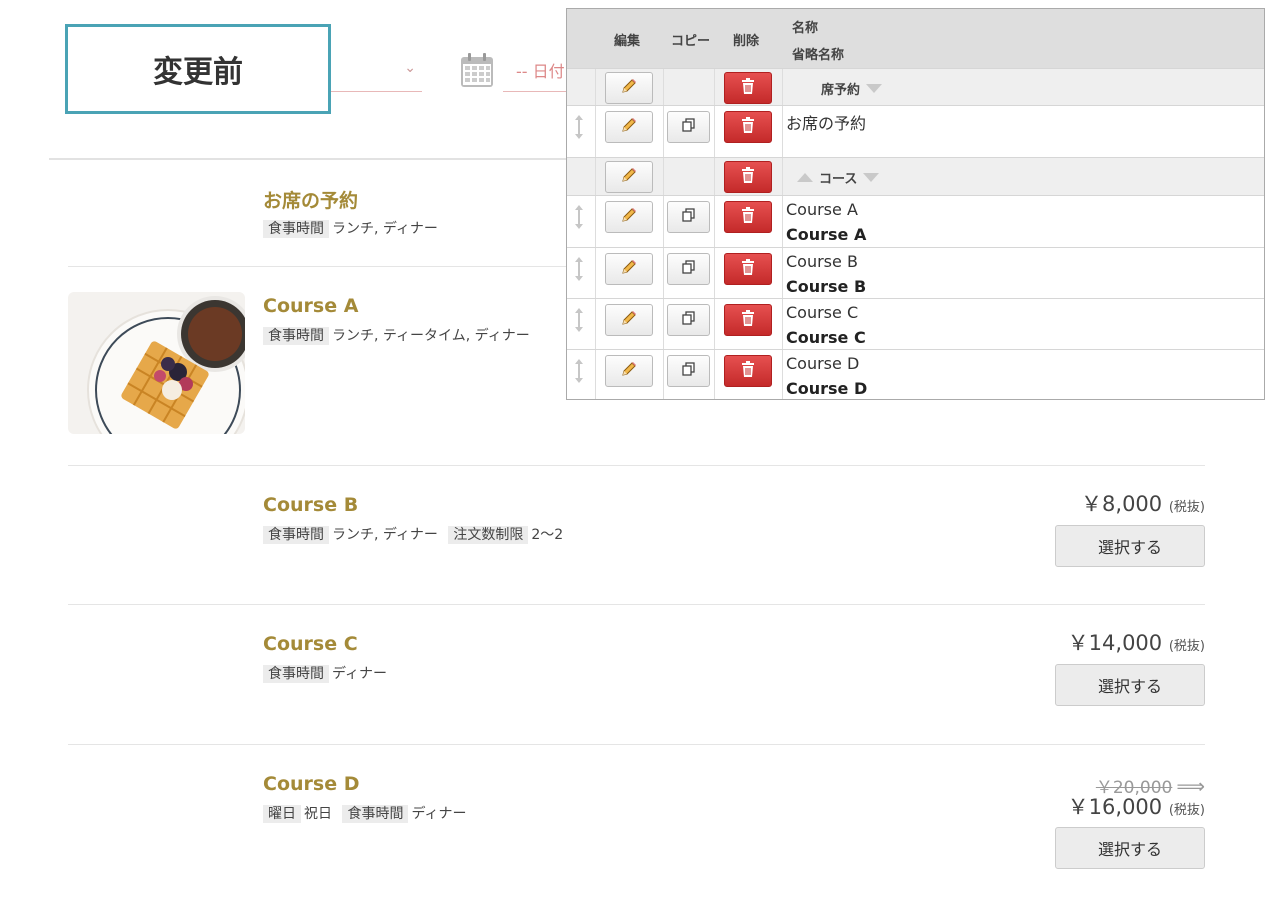  I want to click on price: ￥8,000 (税抜), so click(1143, 503).